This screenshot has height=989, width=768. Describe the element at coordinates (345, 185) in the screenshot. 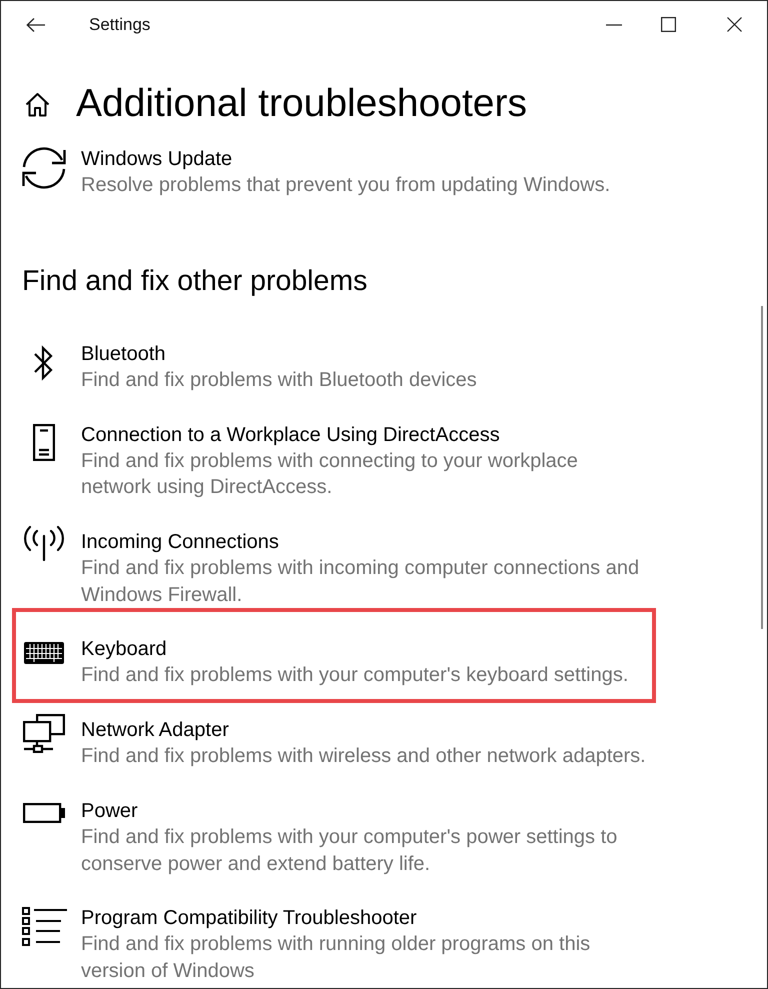

I see `troubleshooter-description: Resolve problems that prevent you from updating Windows.` at that location.